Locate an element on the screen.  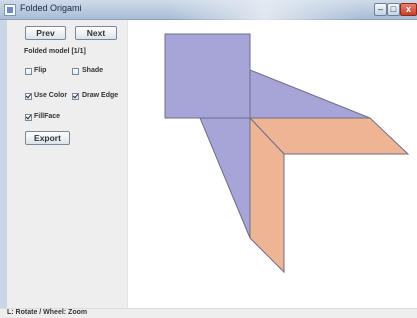
model-label: Folded model [1/1] is located at coordinates (55, 51).